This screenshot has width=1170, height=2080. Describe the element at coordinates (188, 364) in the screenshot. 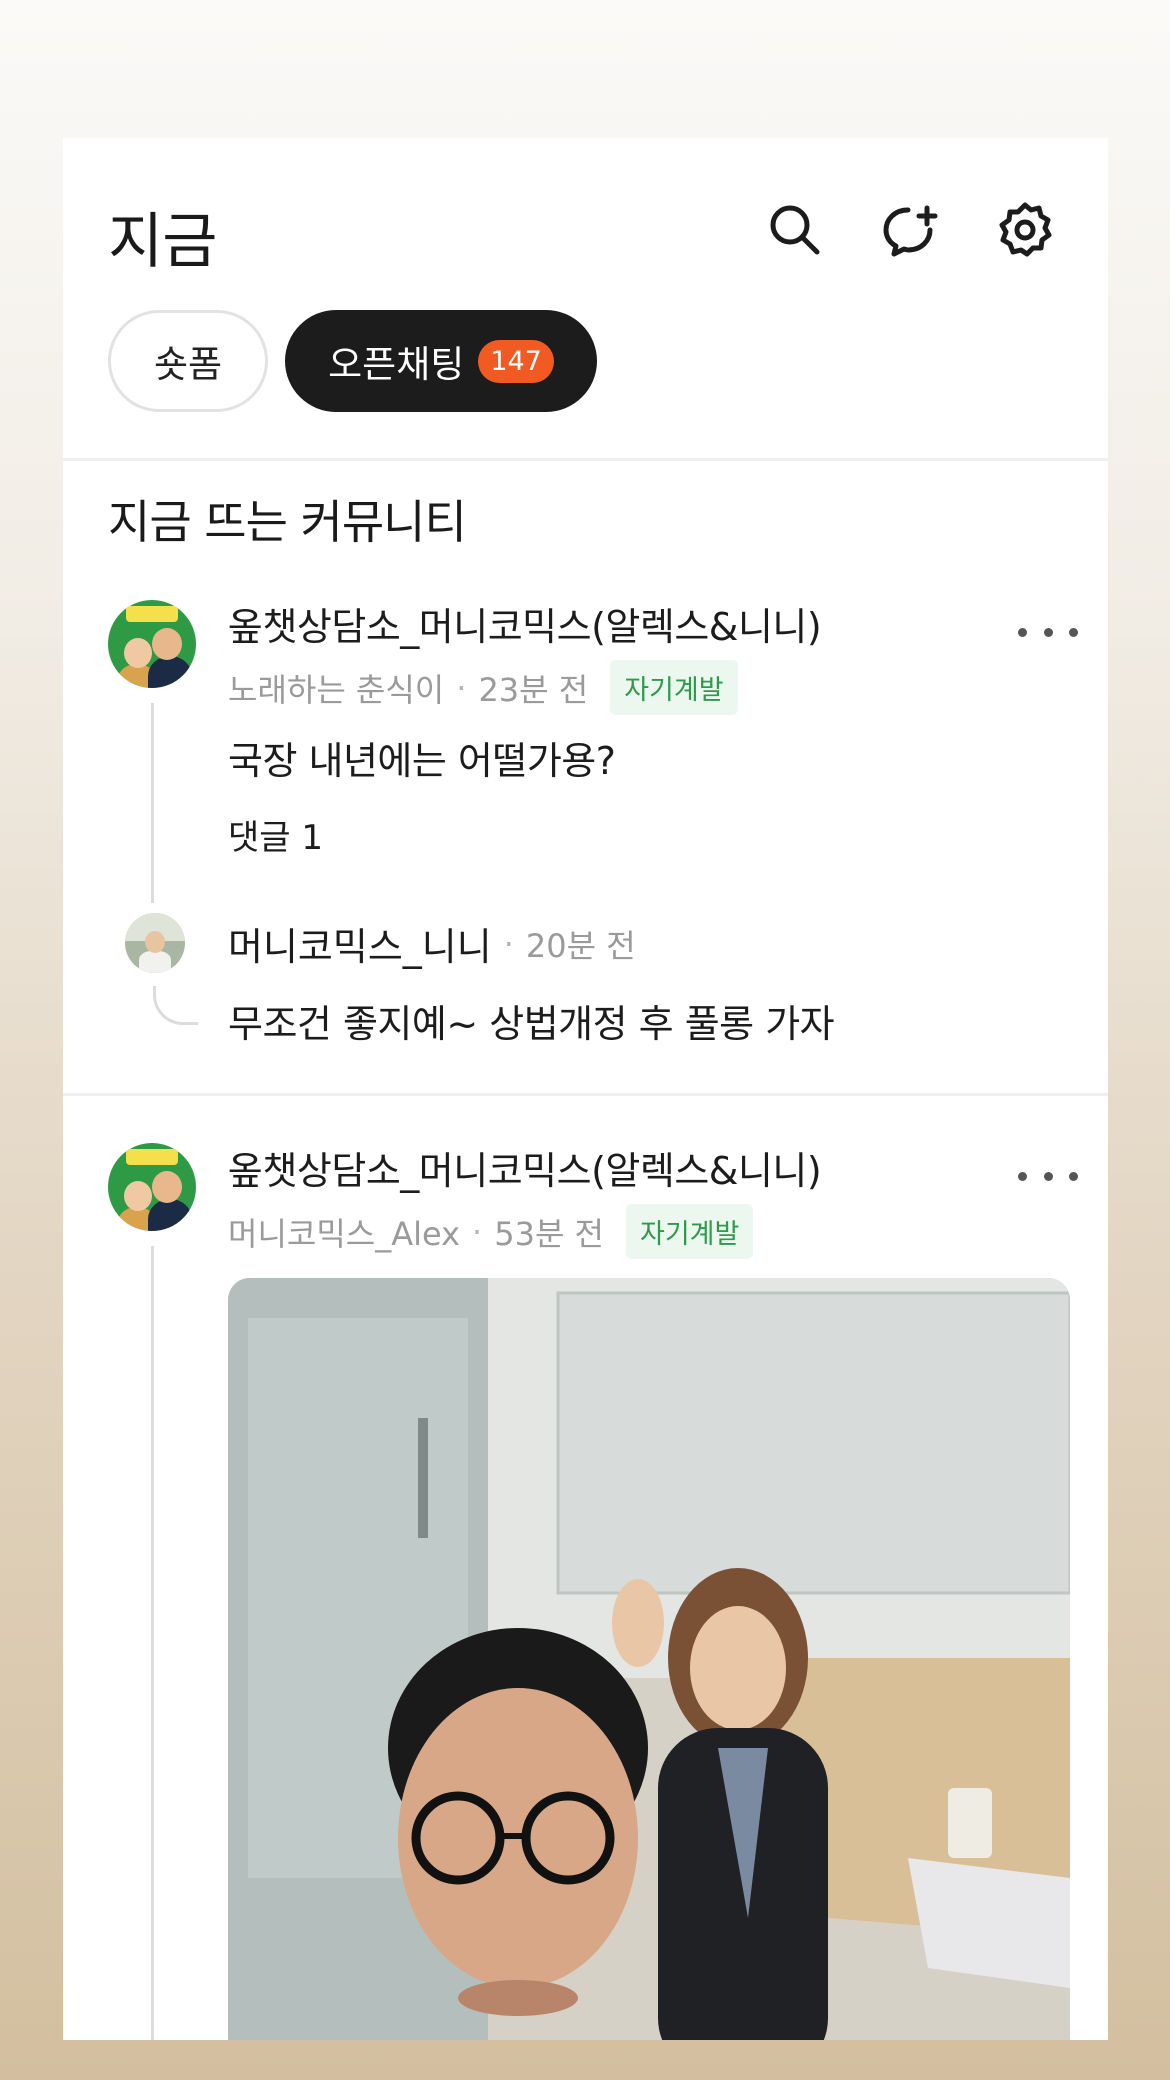

I see `tab-shortform-label: 숏폼` at that location.